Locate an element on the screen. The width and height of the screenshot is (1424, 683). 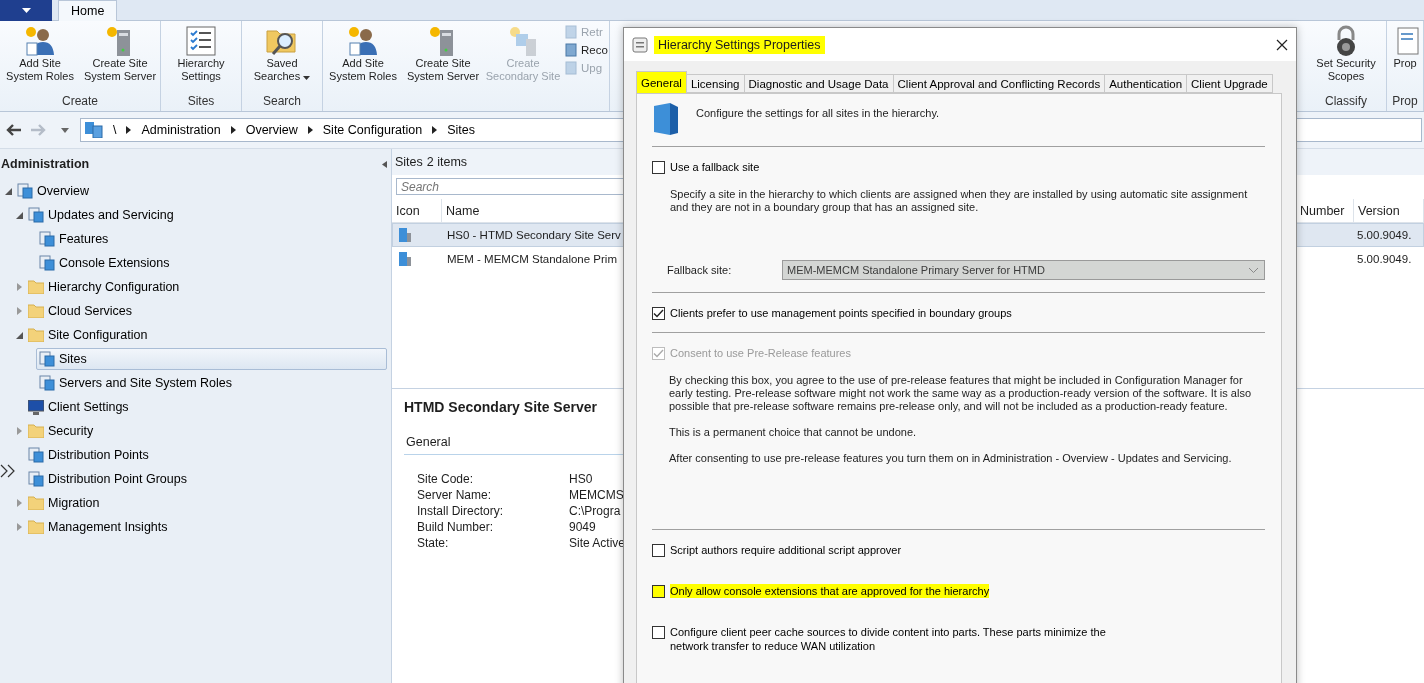
pane-title: Administration is located at coordinates (45, 164).